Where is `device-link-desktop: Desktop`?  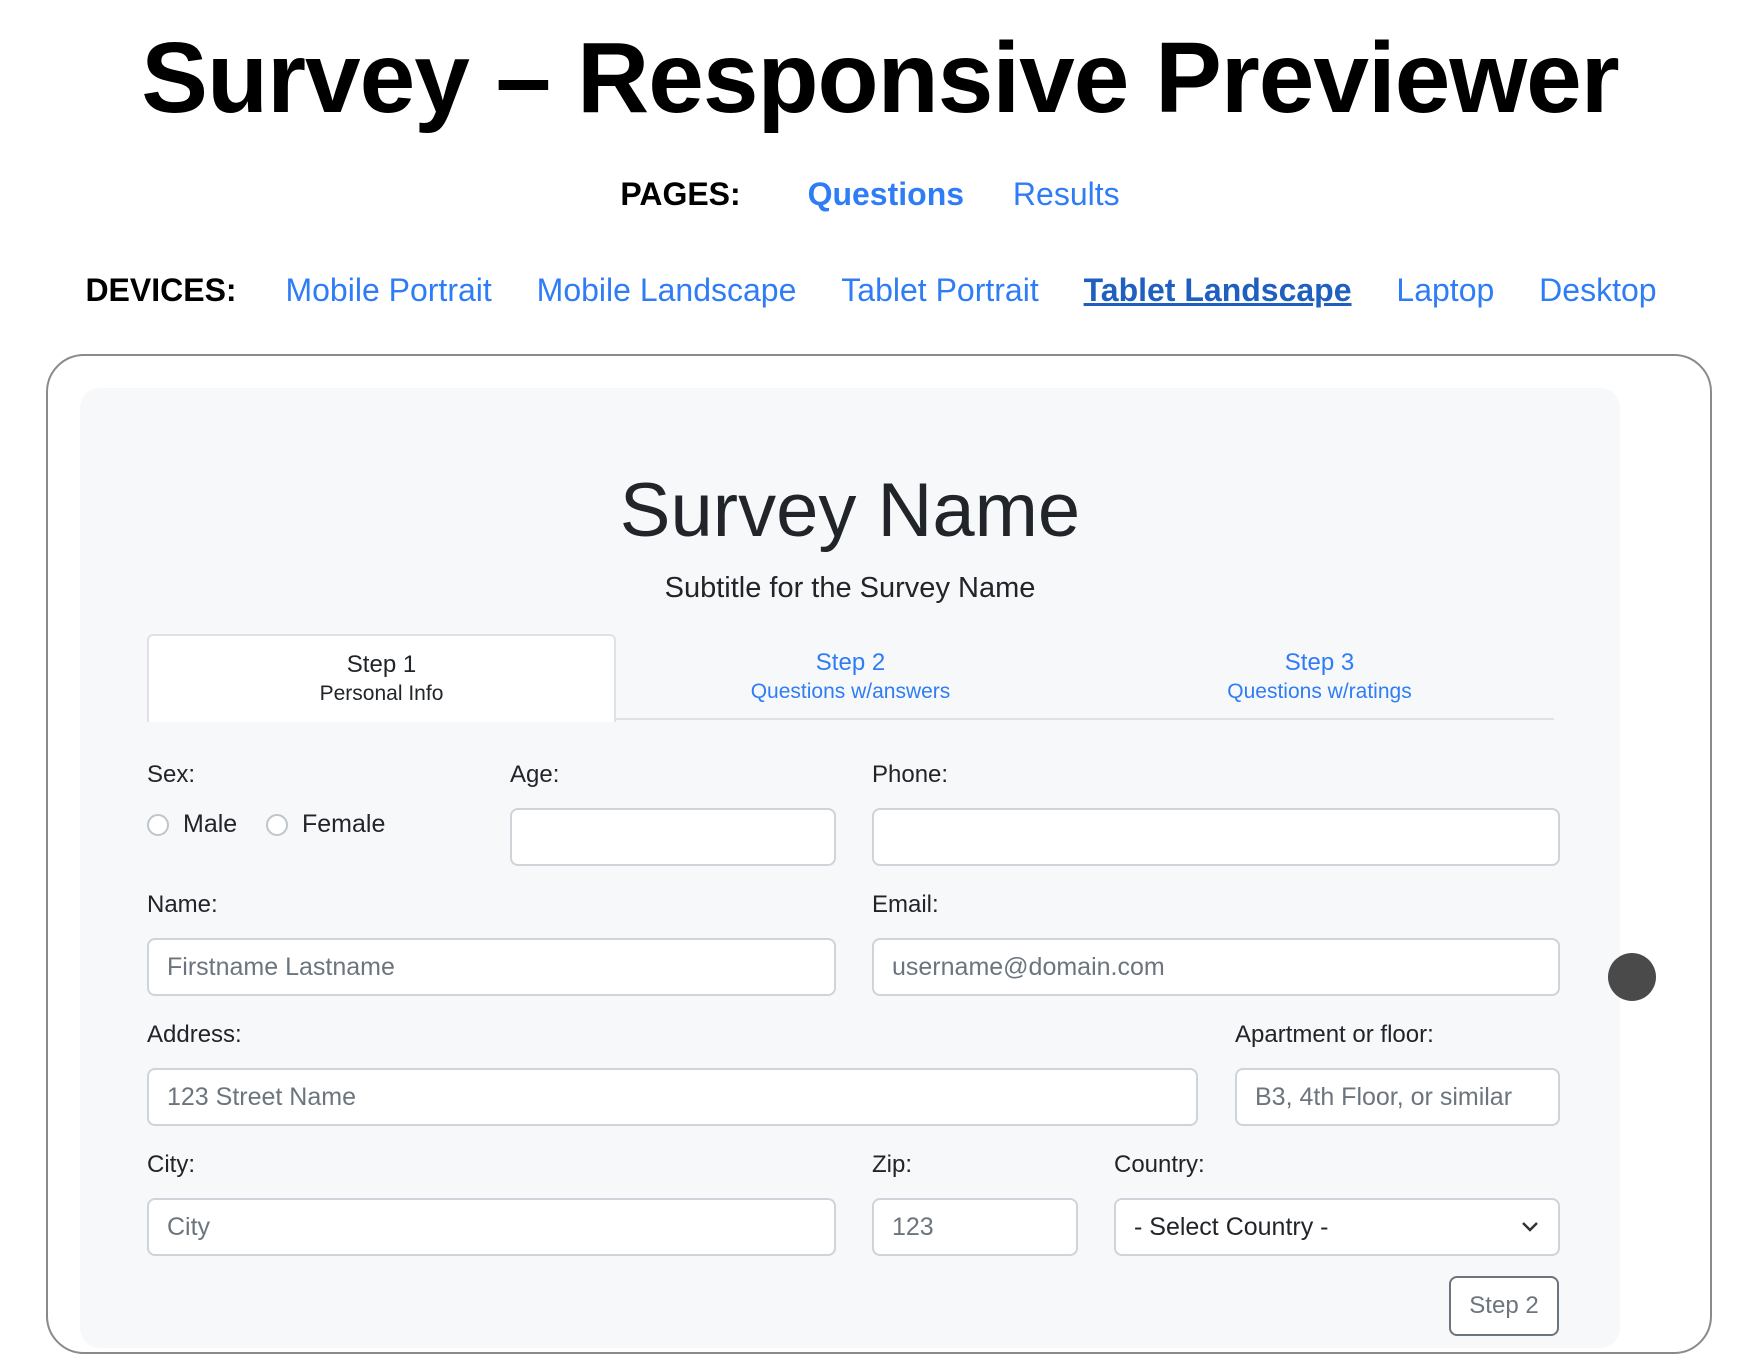
device-link-desktop: Desktop is located at coordinates (1597, 290).